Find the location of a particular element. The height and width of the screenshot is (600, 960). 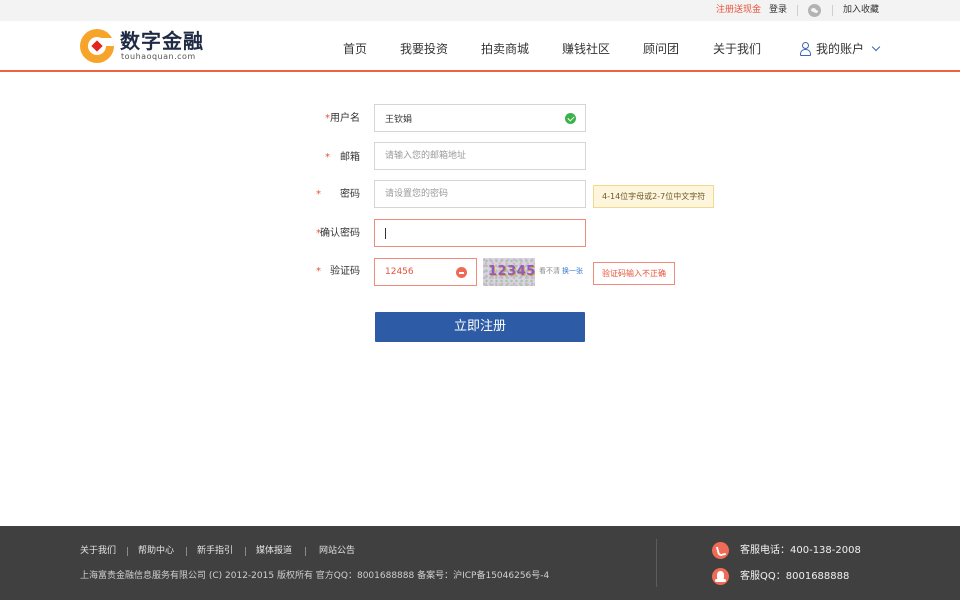

footer-link-media: 媒体报道 is located at coordinates (274, 551).